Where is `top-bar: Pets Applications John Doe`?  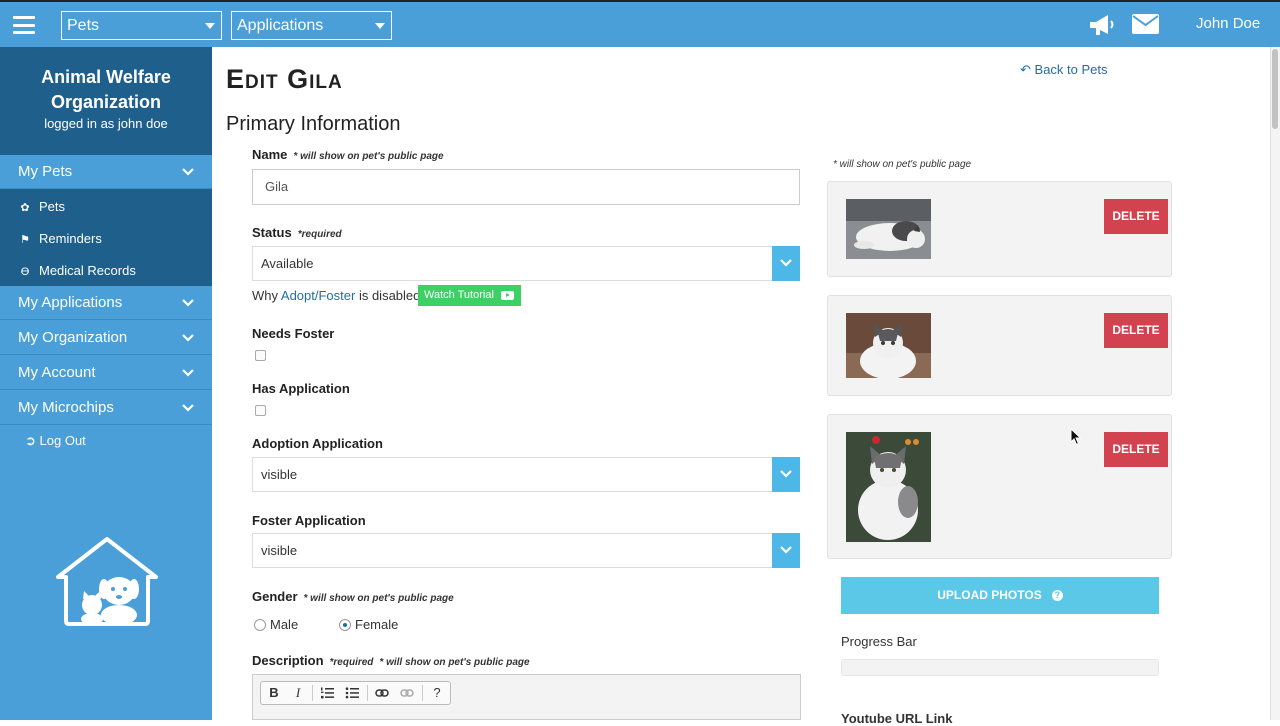 top-bar: Pets Applications John Doe is located at coordinates (640, 23).